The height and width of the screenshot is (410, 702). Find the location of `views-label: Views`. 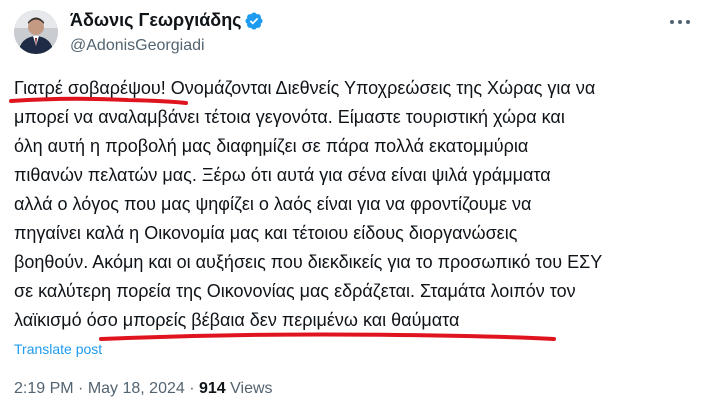

views-label: Views is located at coordinates (249, 388).